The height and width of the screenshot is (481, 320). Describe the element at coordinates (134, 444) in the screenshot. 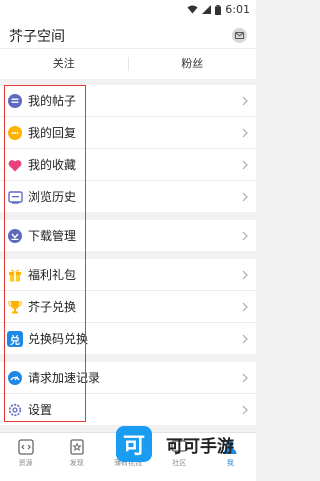

I see `watermark-logo: 可` at that location.